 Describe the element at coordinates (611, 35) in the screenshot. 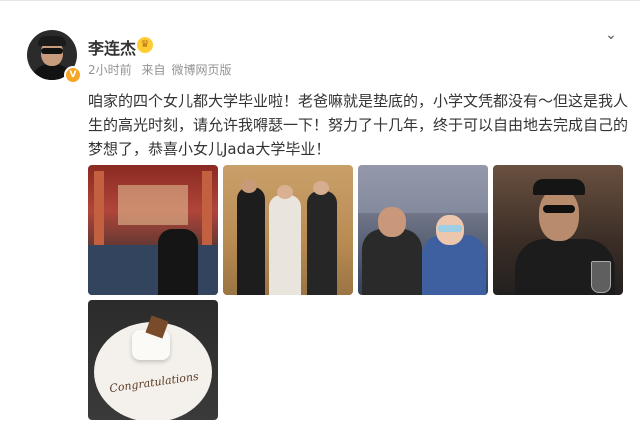

I see `chevron-down-icon: ⌄` at that location.